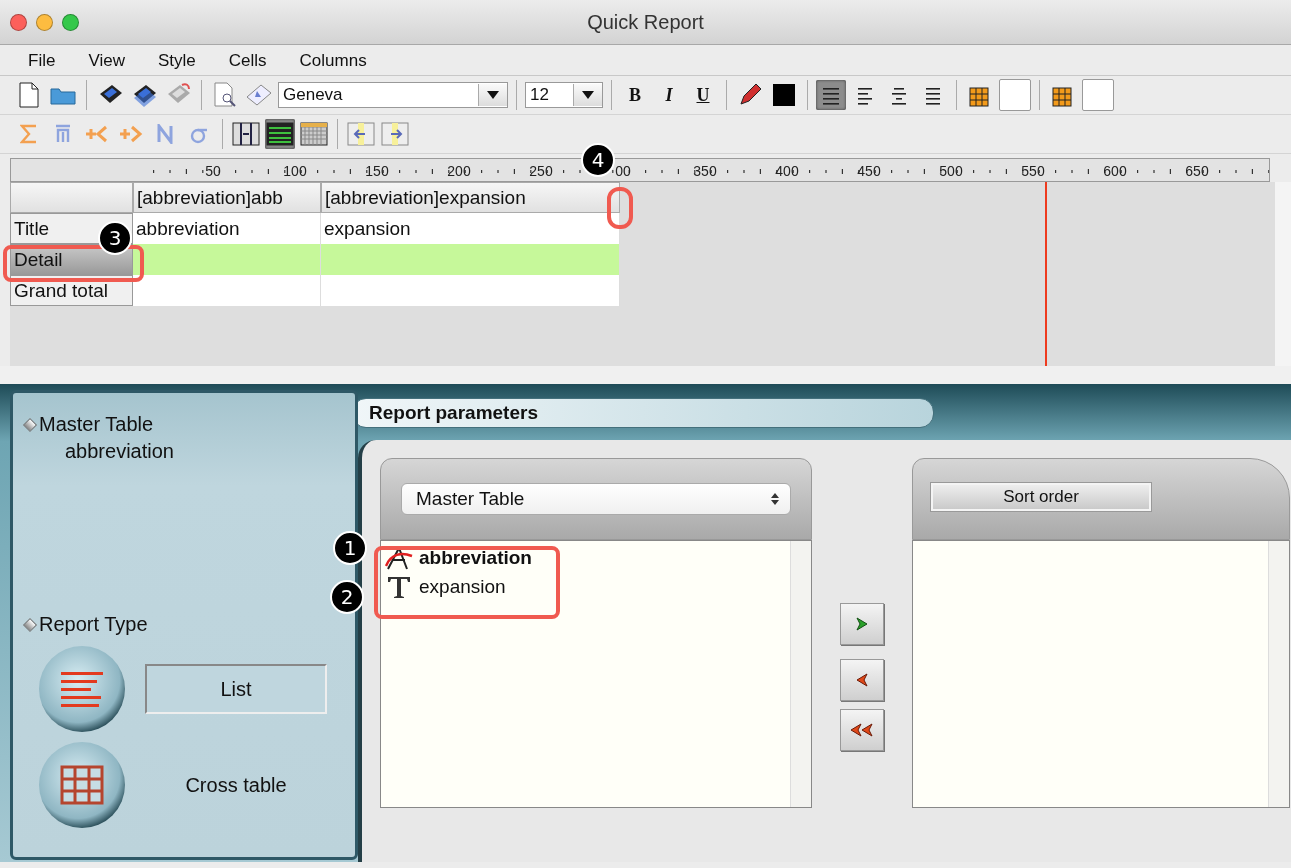 The width and height of the screenshot is (1291, 868). I want to click on underline-button: U, so click(703, 95).